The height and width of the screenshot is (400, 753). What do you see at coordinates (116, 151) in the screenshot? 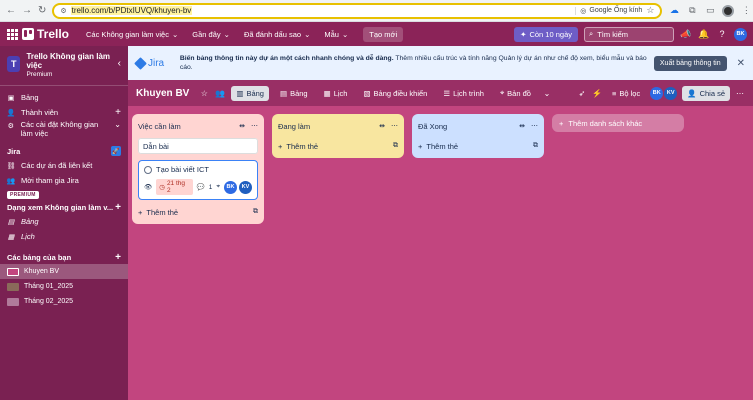
I see `jira-rocket-icon: 🚀` at bounding box center [116, 151].